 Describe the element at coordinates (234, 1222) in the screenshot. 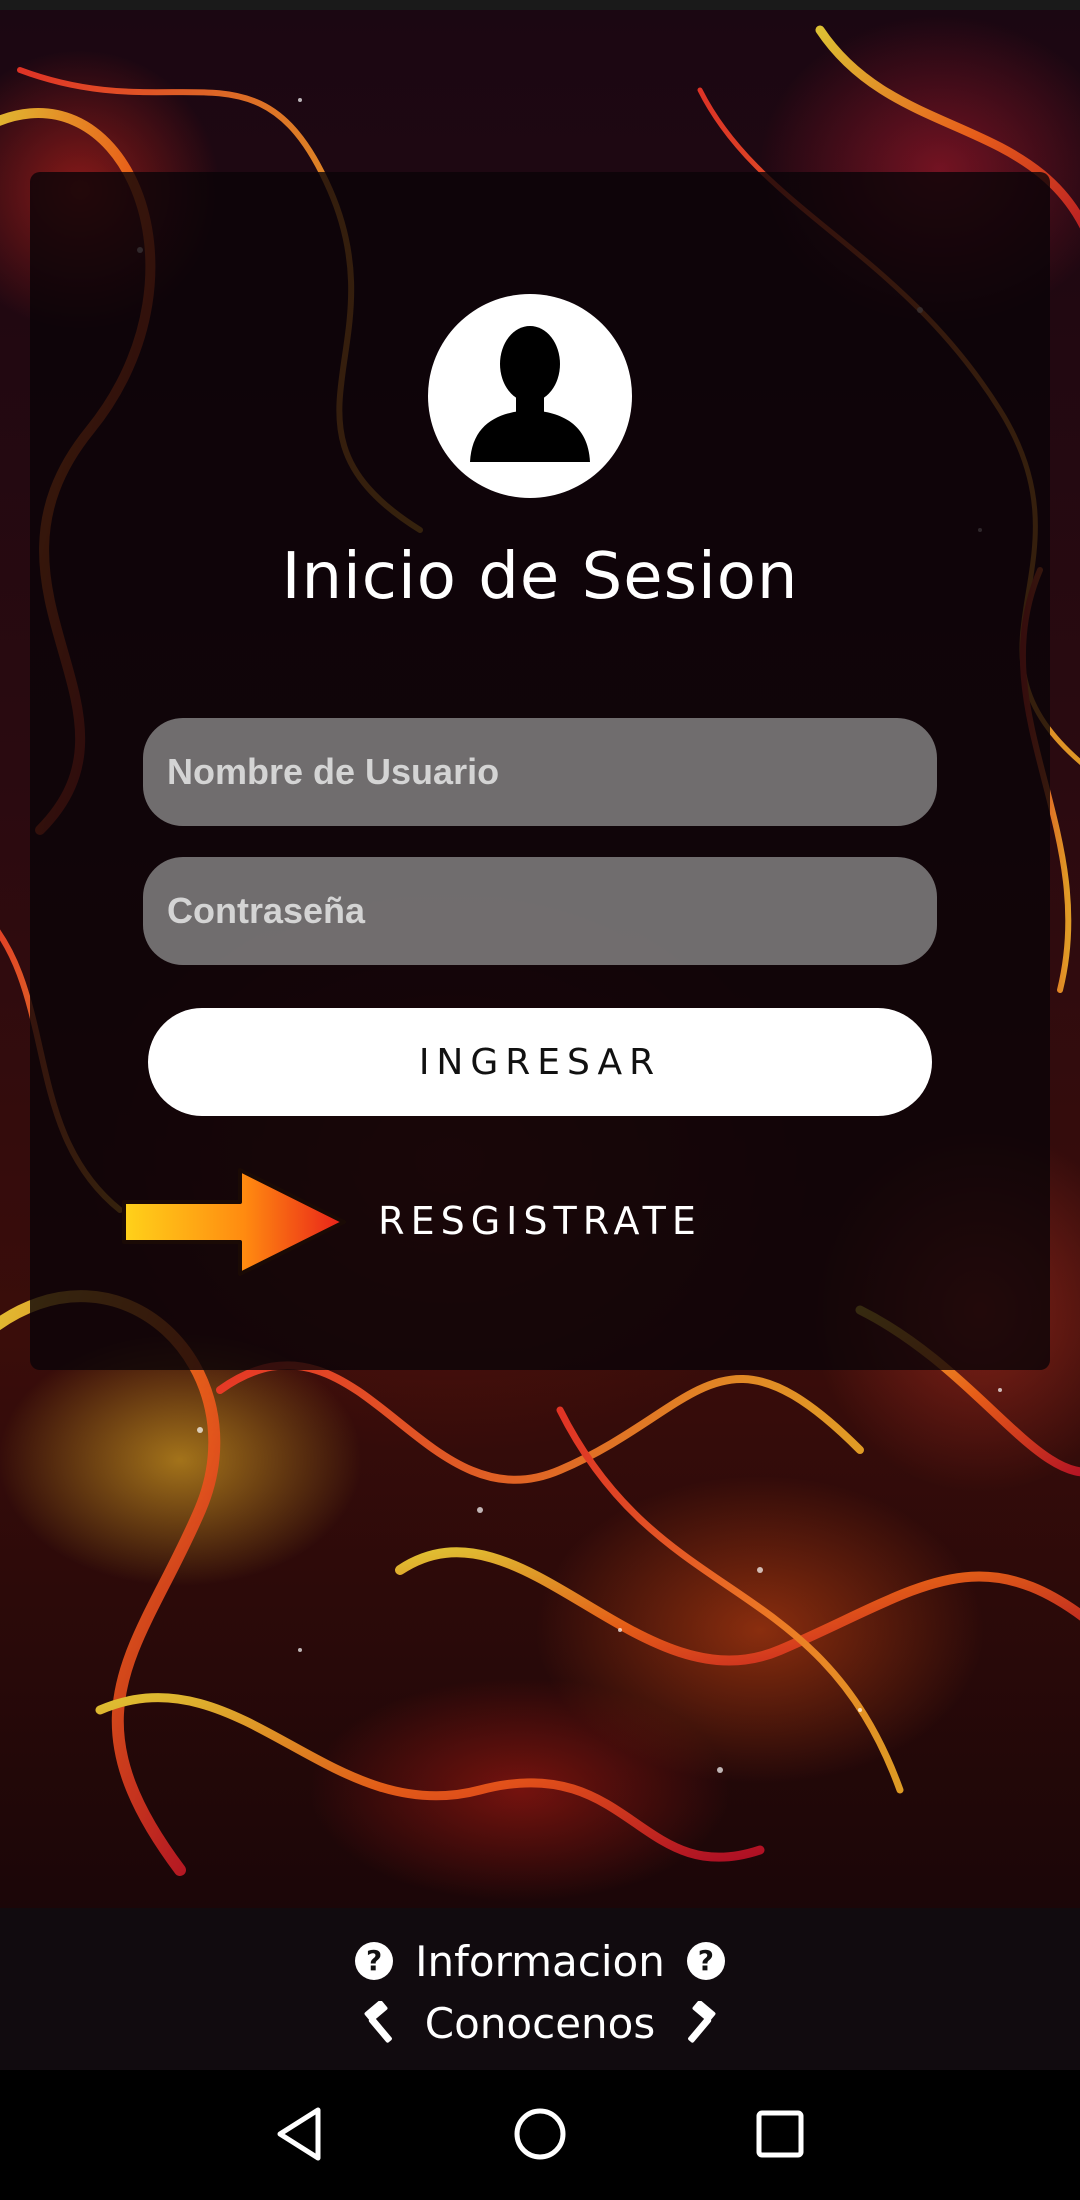

I see `arrow-right-icon` at that location.